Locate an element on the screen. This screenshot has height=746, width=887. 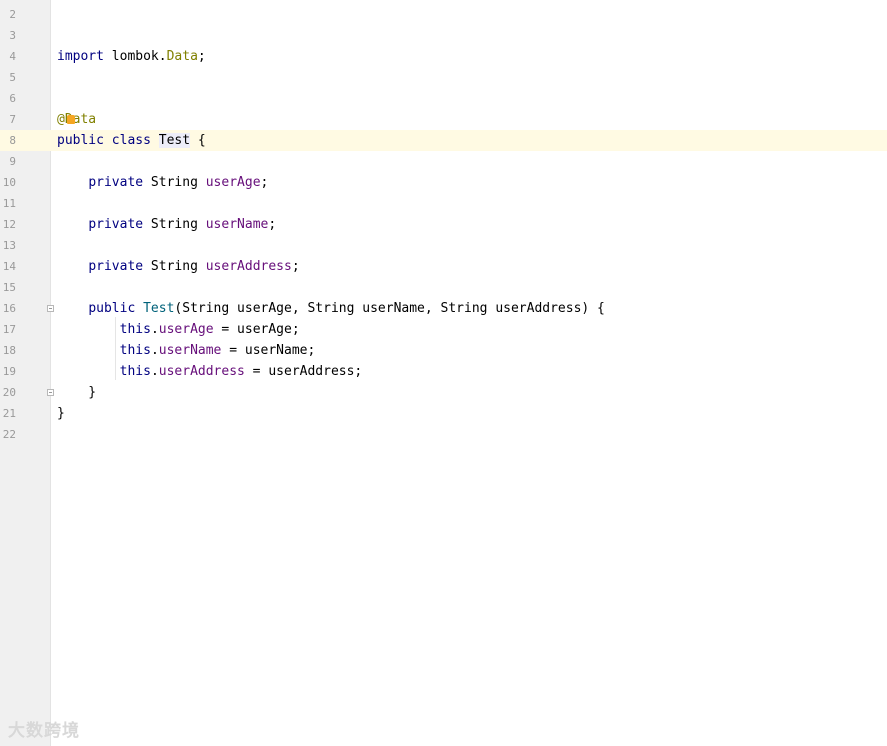
code-line: 5 is located at coordinates (443, 77).